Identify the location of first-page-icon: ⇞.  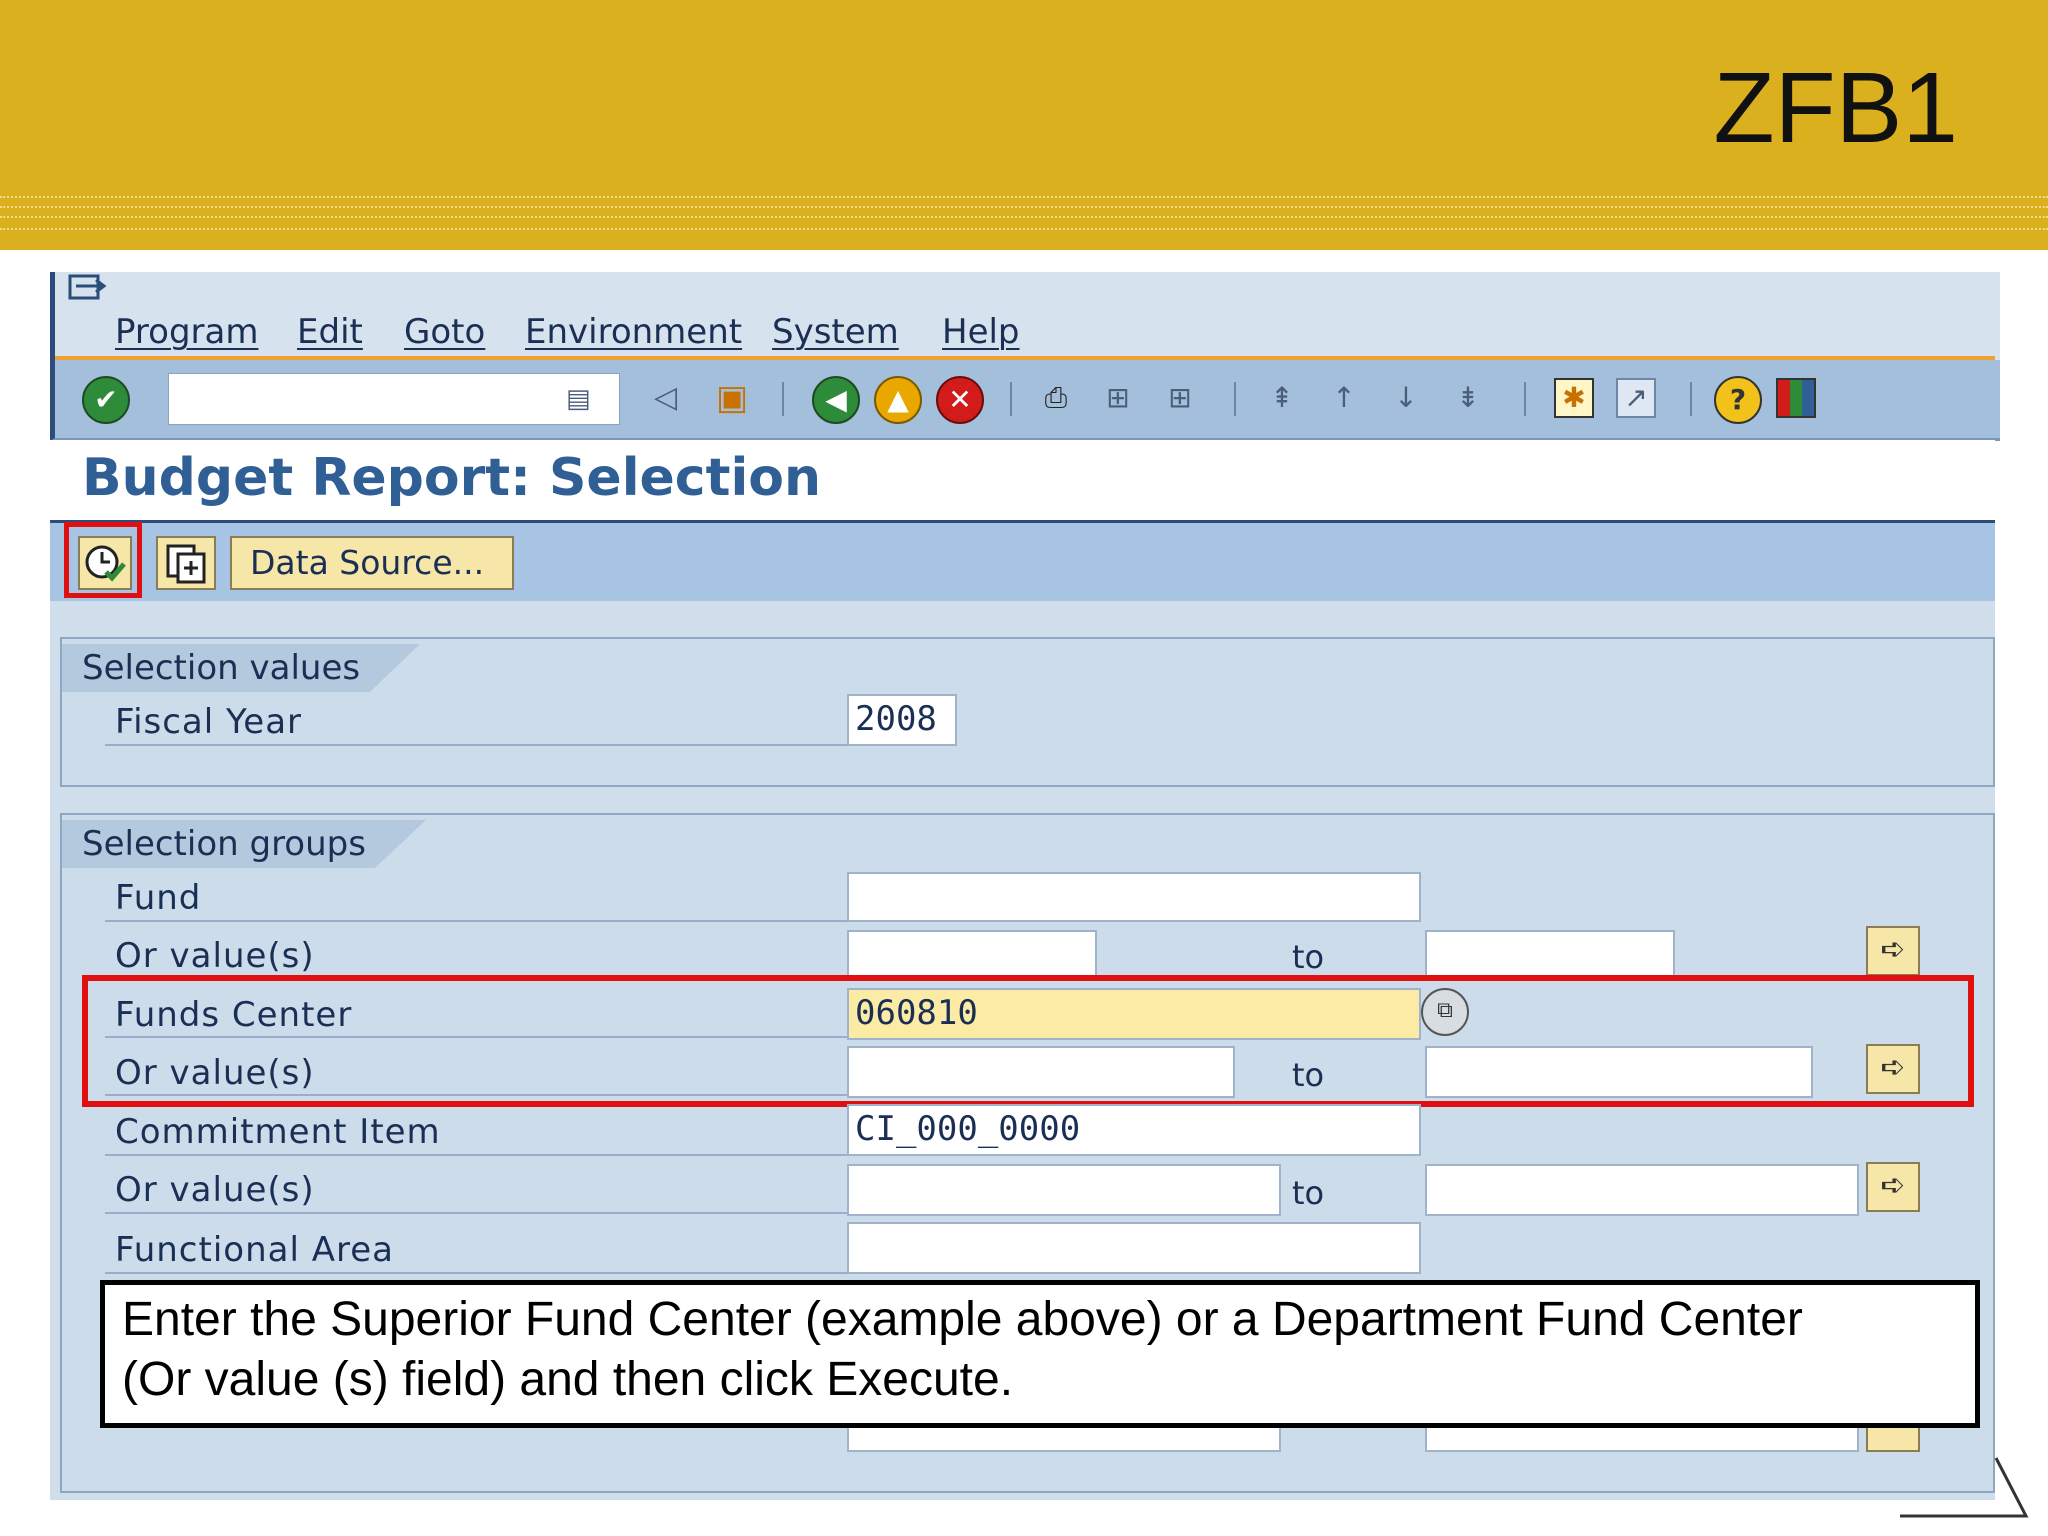
(1282, 398).